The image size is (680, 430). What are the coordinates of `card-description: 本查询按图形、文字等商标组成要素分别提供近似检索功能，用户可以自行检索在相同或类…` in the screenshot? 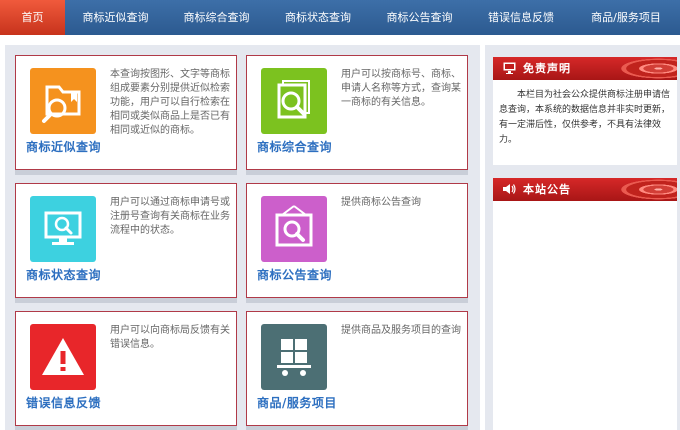 It's located at (170, 102).